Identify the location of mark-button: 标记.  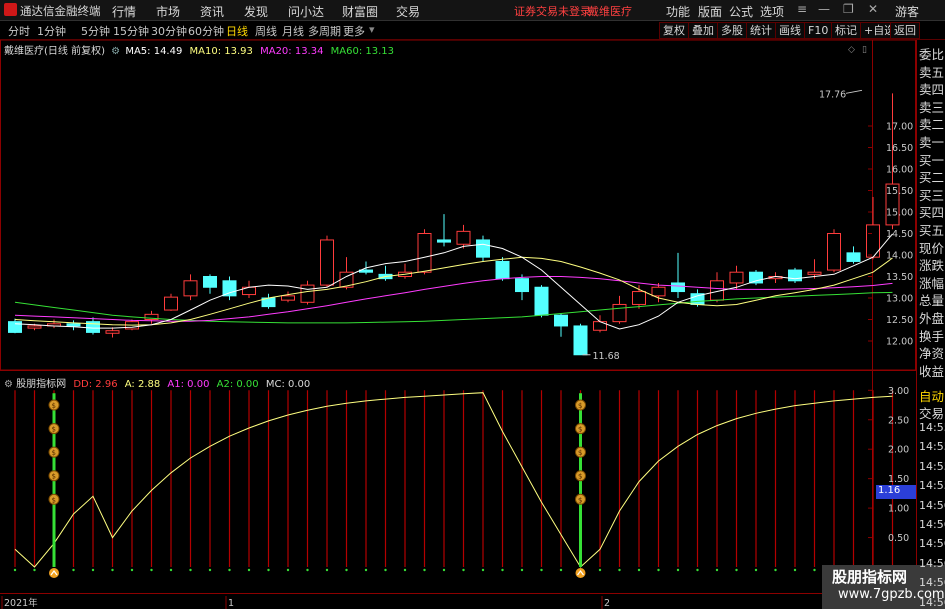
(846, 30).